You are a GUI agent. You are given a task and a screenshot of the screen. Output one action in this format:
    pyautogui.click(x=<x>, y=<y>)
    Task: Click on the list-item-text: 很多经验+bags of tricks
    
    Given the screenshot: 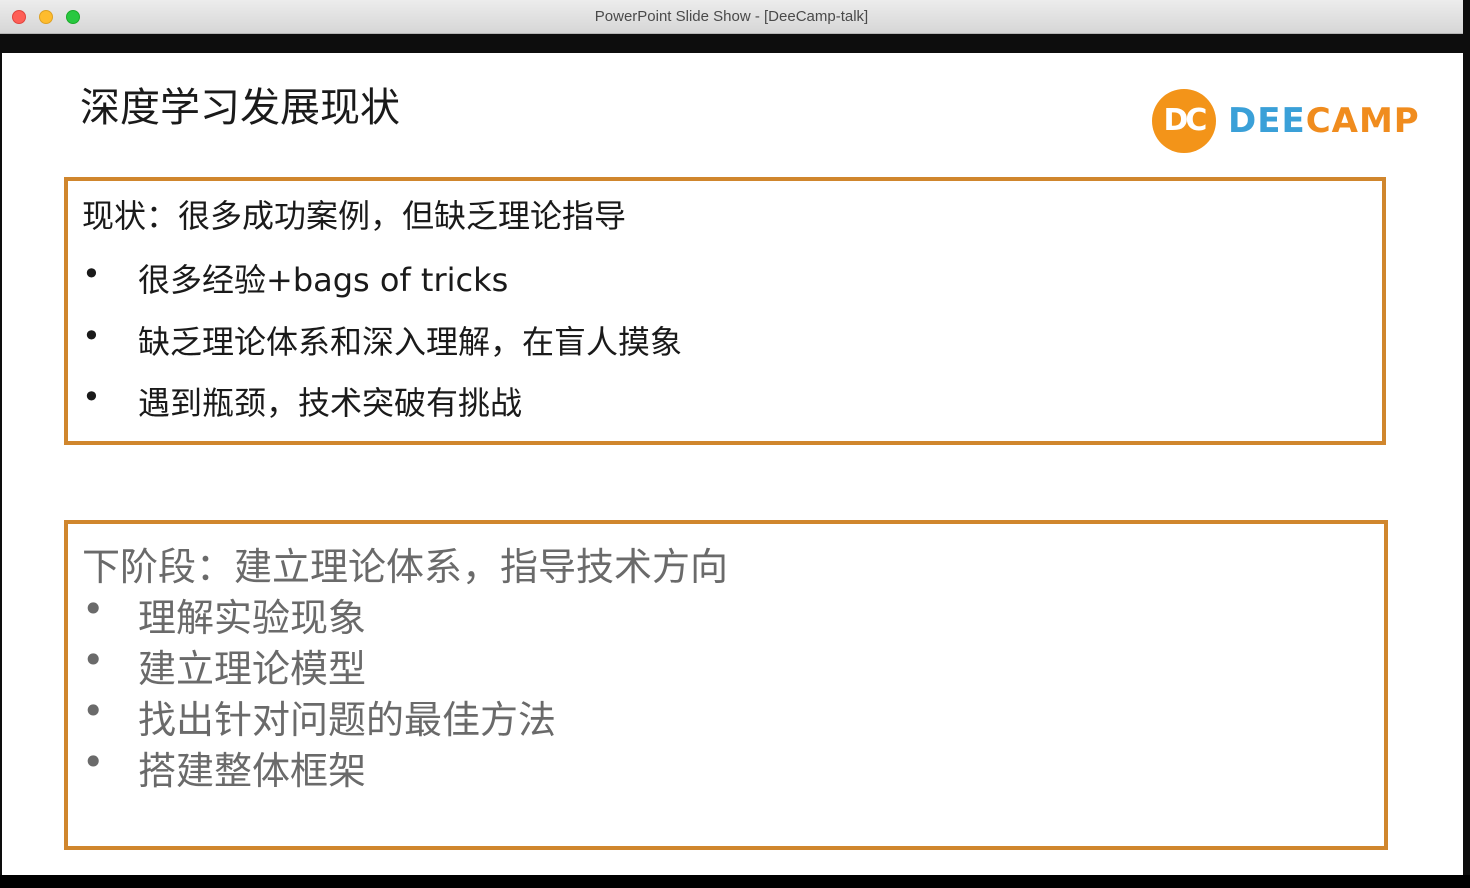 What is the action you would take?
    pyautogui.click(x=323, y=280)
    